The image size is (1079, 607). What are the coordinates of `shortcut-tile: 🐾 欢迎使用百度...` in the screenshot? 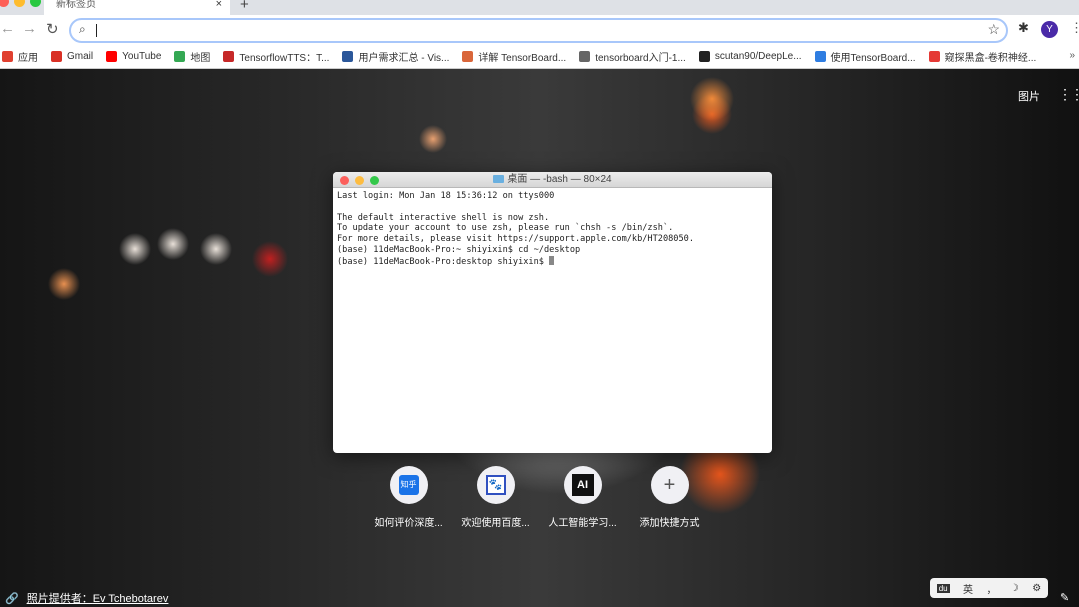 It's located at (495, 497).